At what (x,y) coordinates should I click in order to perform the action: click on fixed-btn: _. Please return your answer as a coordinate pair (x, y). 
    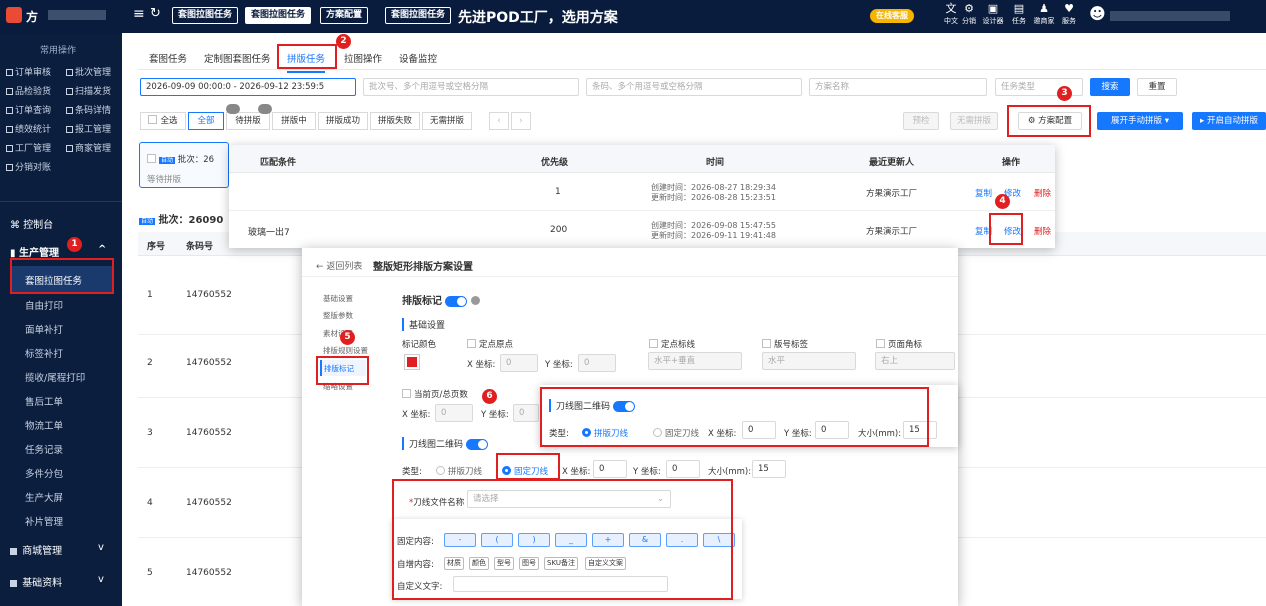
    Looking at the image, I should click on (571, 540).